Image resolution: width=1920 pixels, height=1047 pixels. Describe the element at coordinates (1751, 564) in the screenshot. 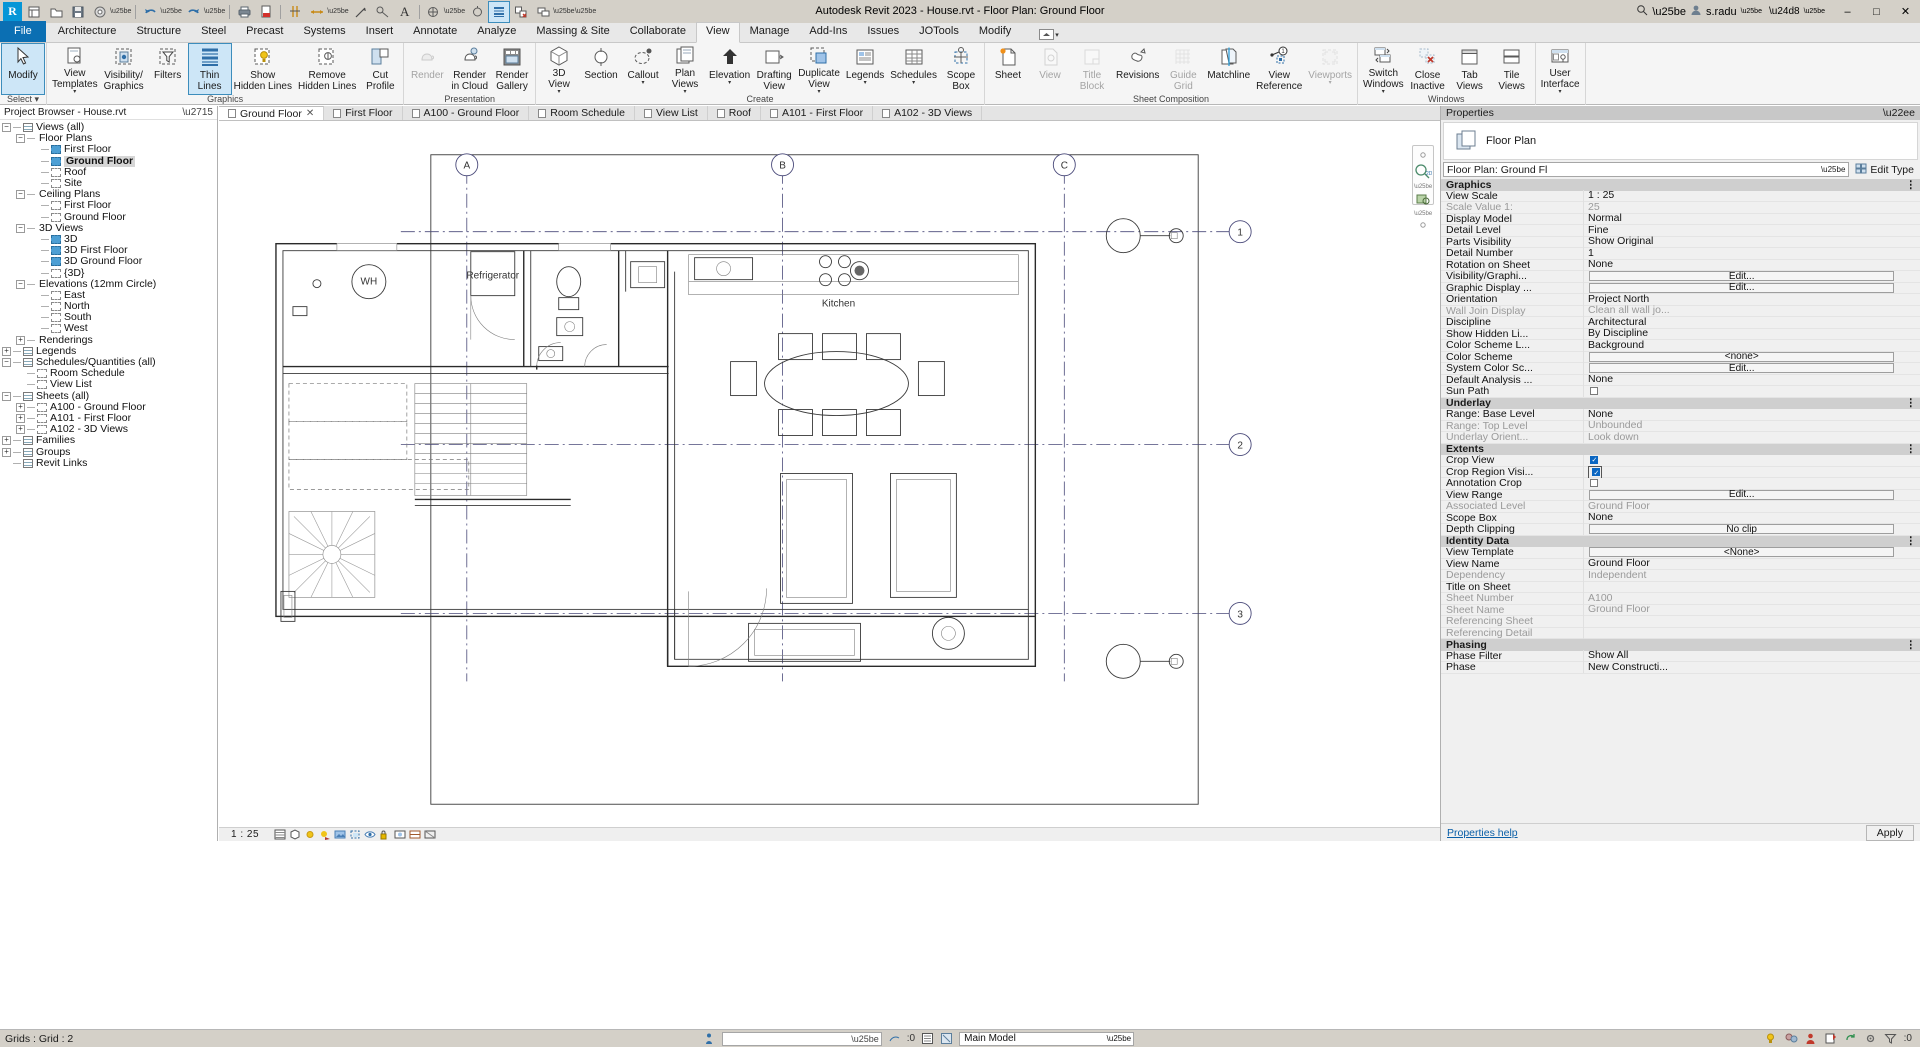

I see `property-value-cell: Ground Floor` at that location.